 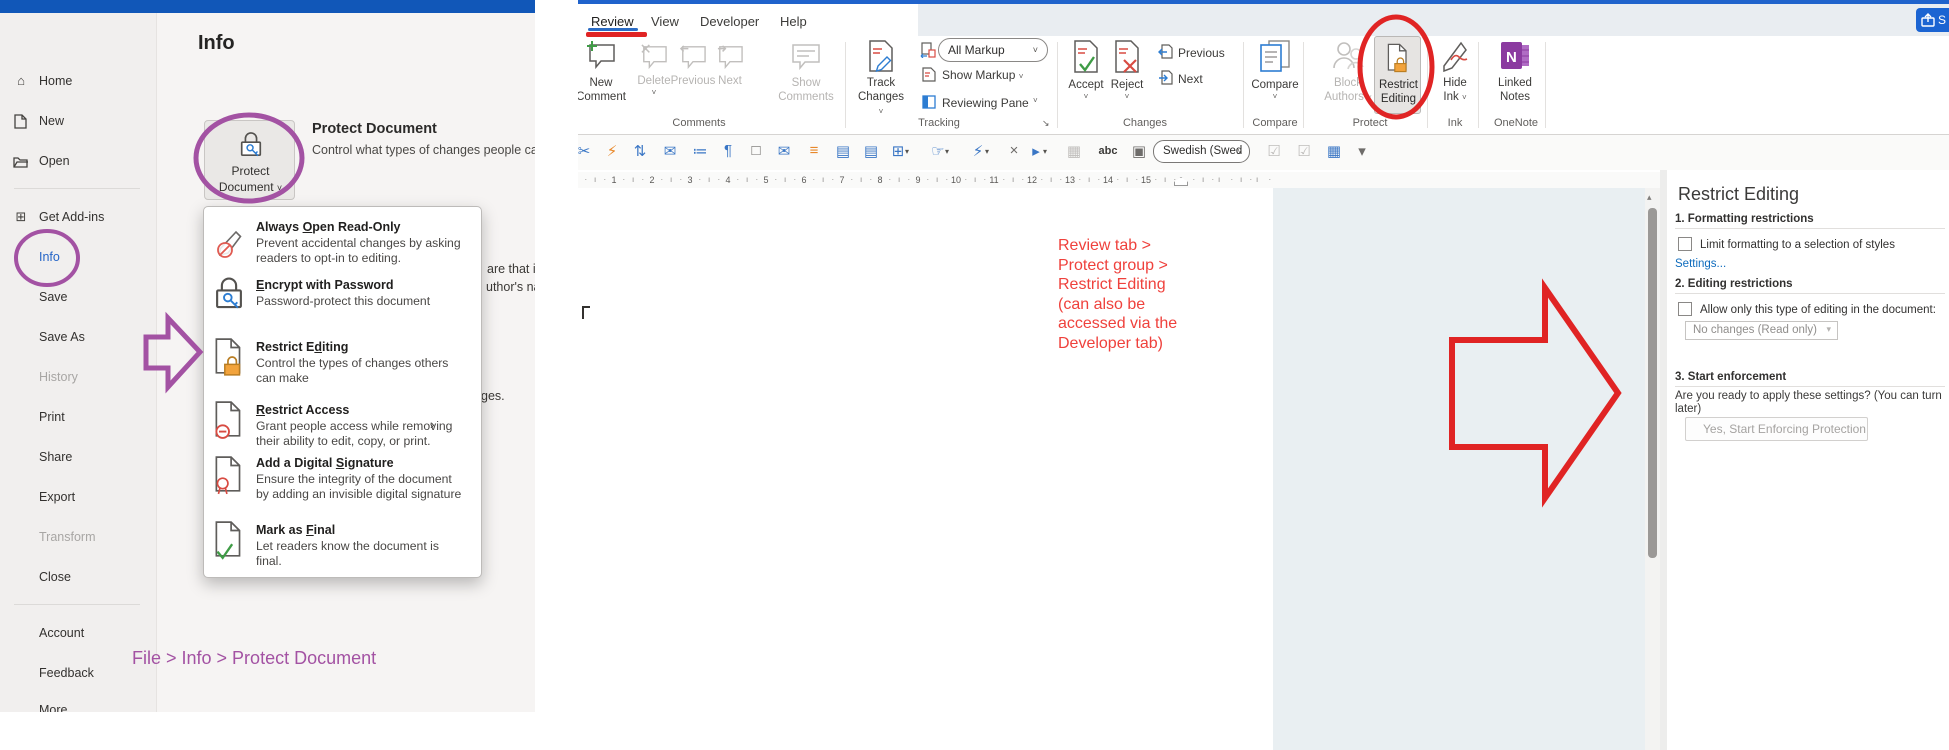 I want to click on display-for-review-select: All Markup ˅, so click(x=993, y=50).